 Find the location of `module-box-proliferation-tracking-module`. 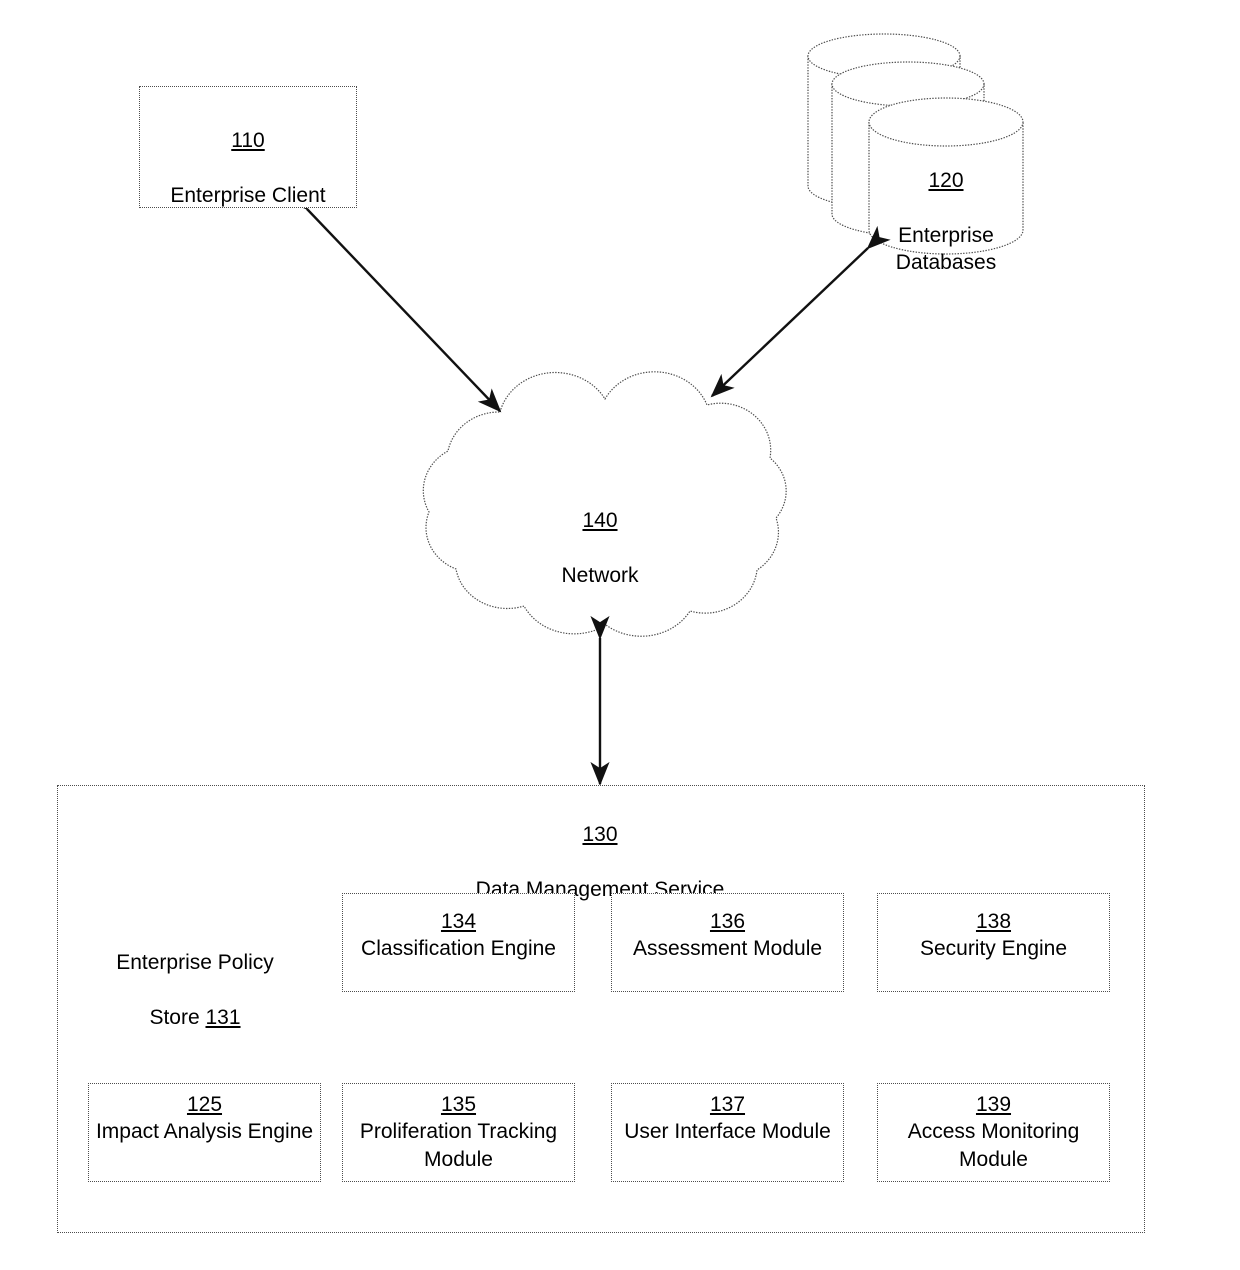

module-box-proliferation-tracking-module is located at coordinates (458, 1132).